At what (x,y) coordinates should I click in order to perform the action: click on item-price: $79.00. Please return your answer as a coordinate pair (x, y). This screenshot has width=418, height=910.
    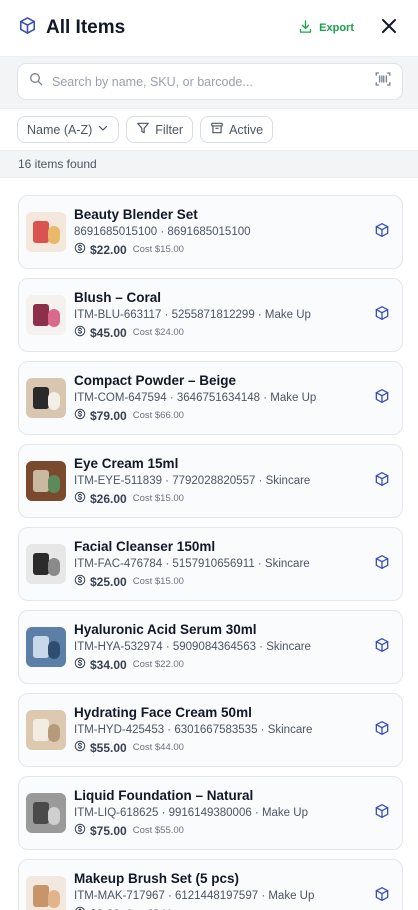
    Looking at the image, I should click on (108, 416).